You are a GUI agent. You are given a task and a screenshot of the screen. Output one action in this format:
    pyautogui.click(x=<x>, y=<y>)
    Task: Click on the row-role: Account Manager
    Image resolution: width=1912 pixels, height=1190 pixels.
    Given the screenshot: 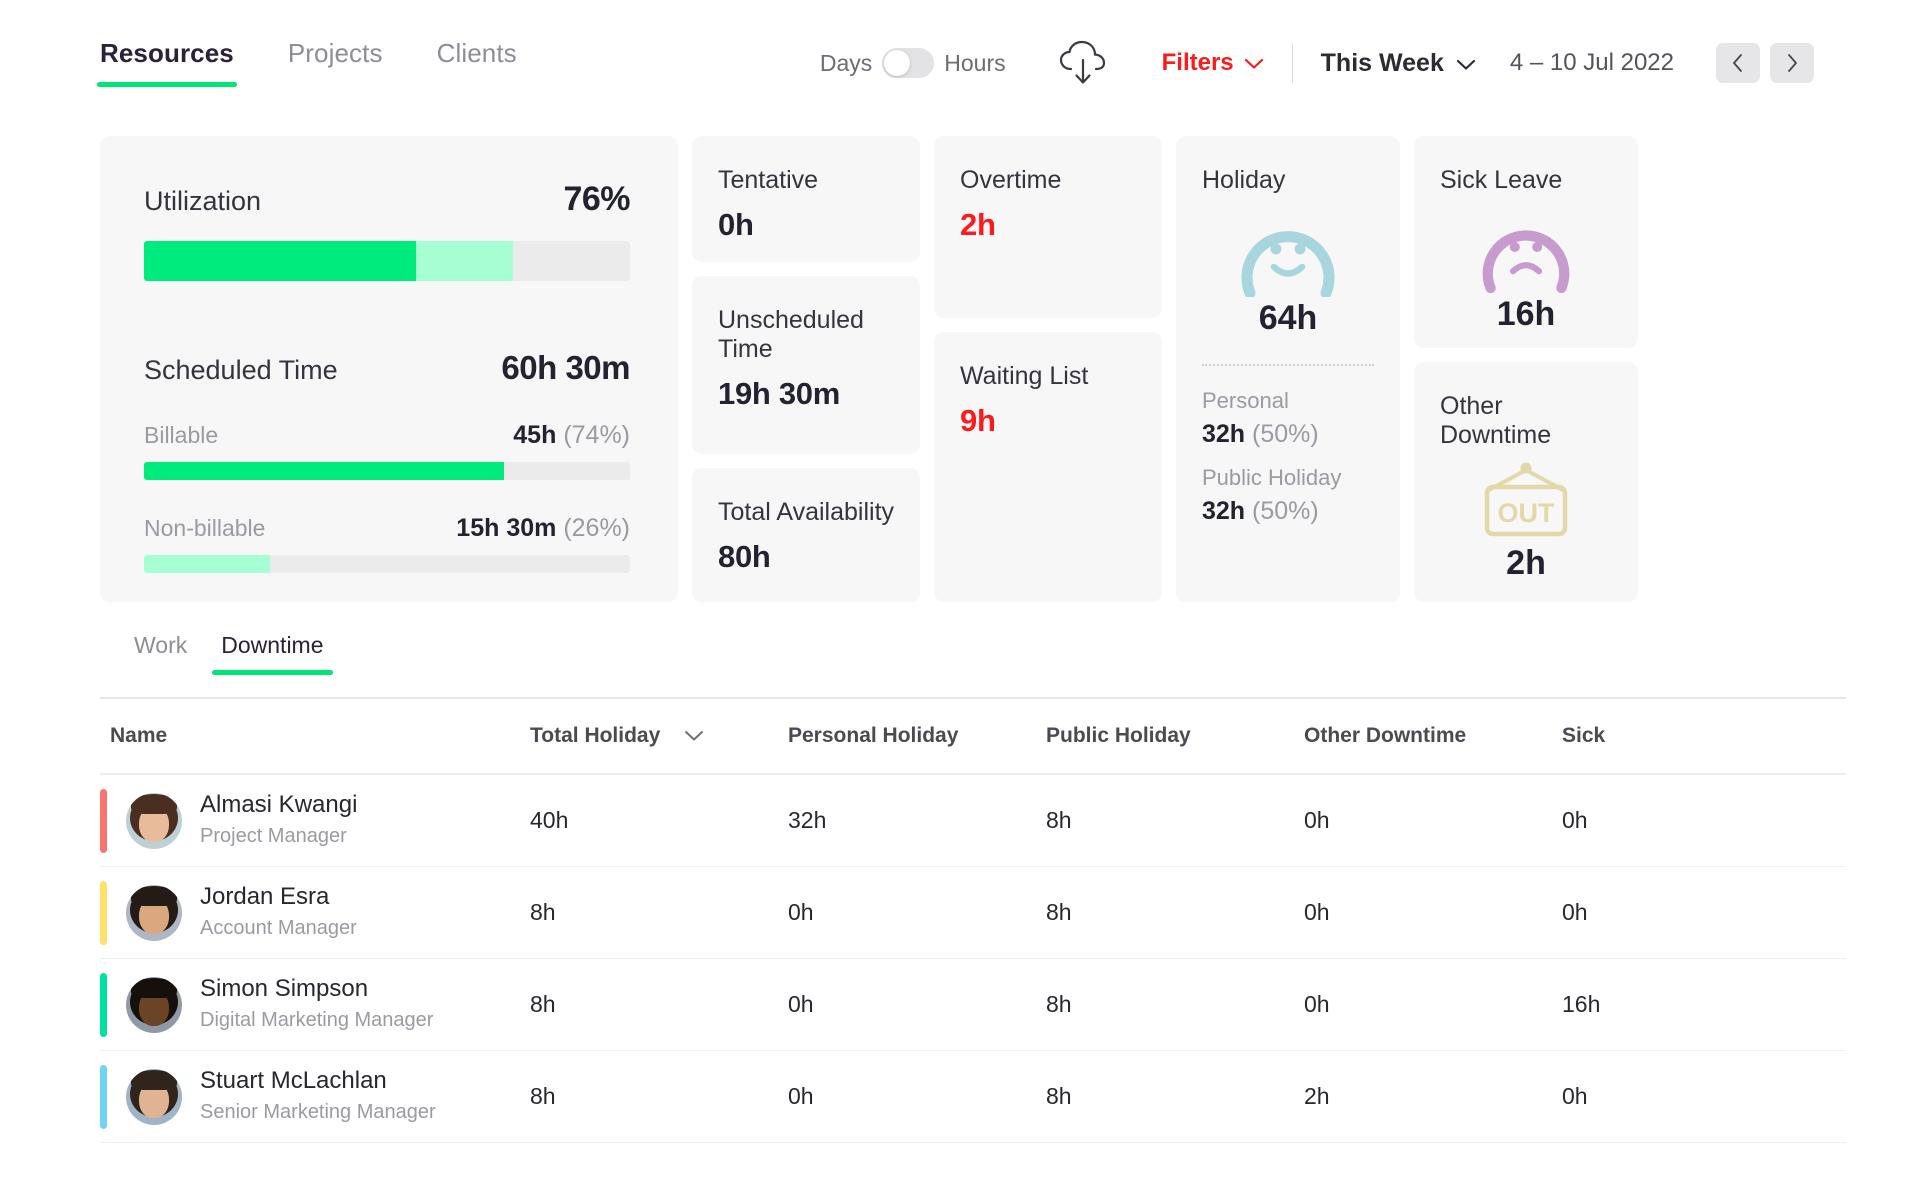 What is the action you would take?
    pyautogui.click(x=278, y=927)
    